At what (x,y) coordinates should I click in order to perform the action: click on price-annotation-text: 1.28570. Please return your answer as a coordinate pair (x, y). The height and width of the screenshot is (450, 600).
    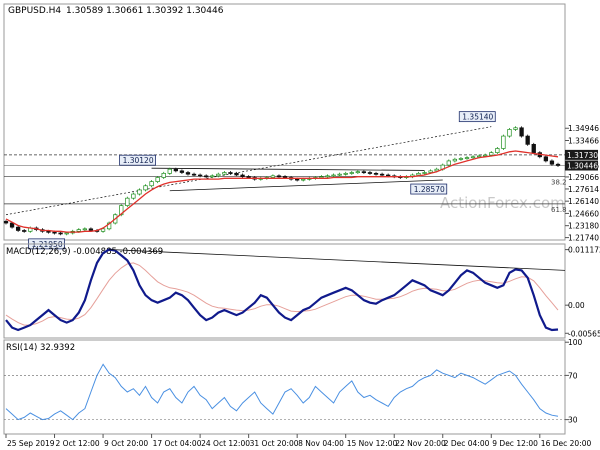
    Looking at the image, I should click on (429, 189).